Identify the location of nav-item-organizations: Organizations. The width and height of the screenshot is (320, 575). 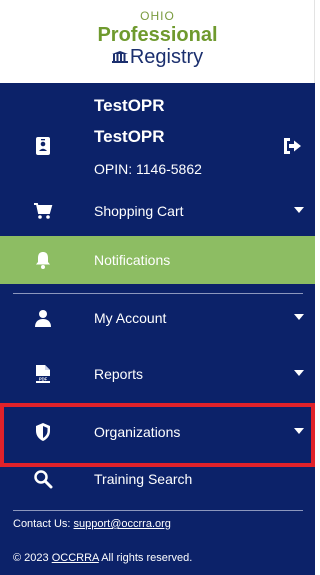
(157, 432).